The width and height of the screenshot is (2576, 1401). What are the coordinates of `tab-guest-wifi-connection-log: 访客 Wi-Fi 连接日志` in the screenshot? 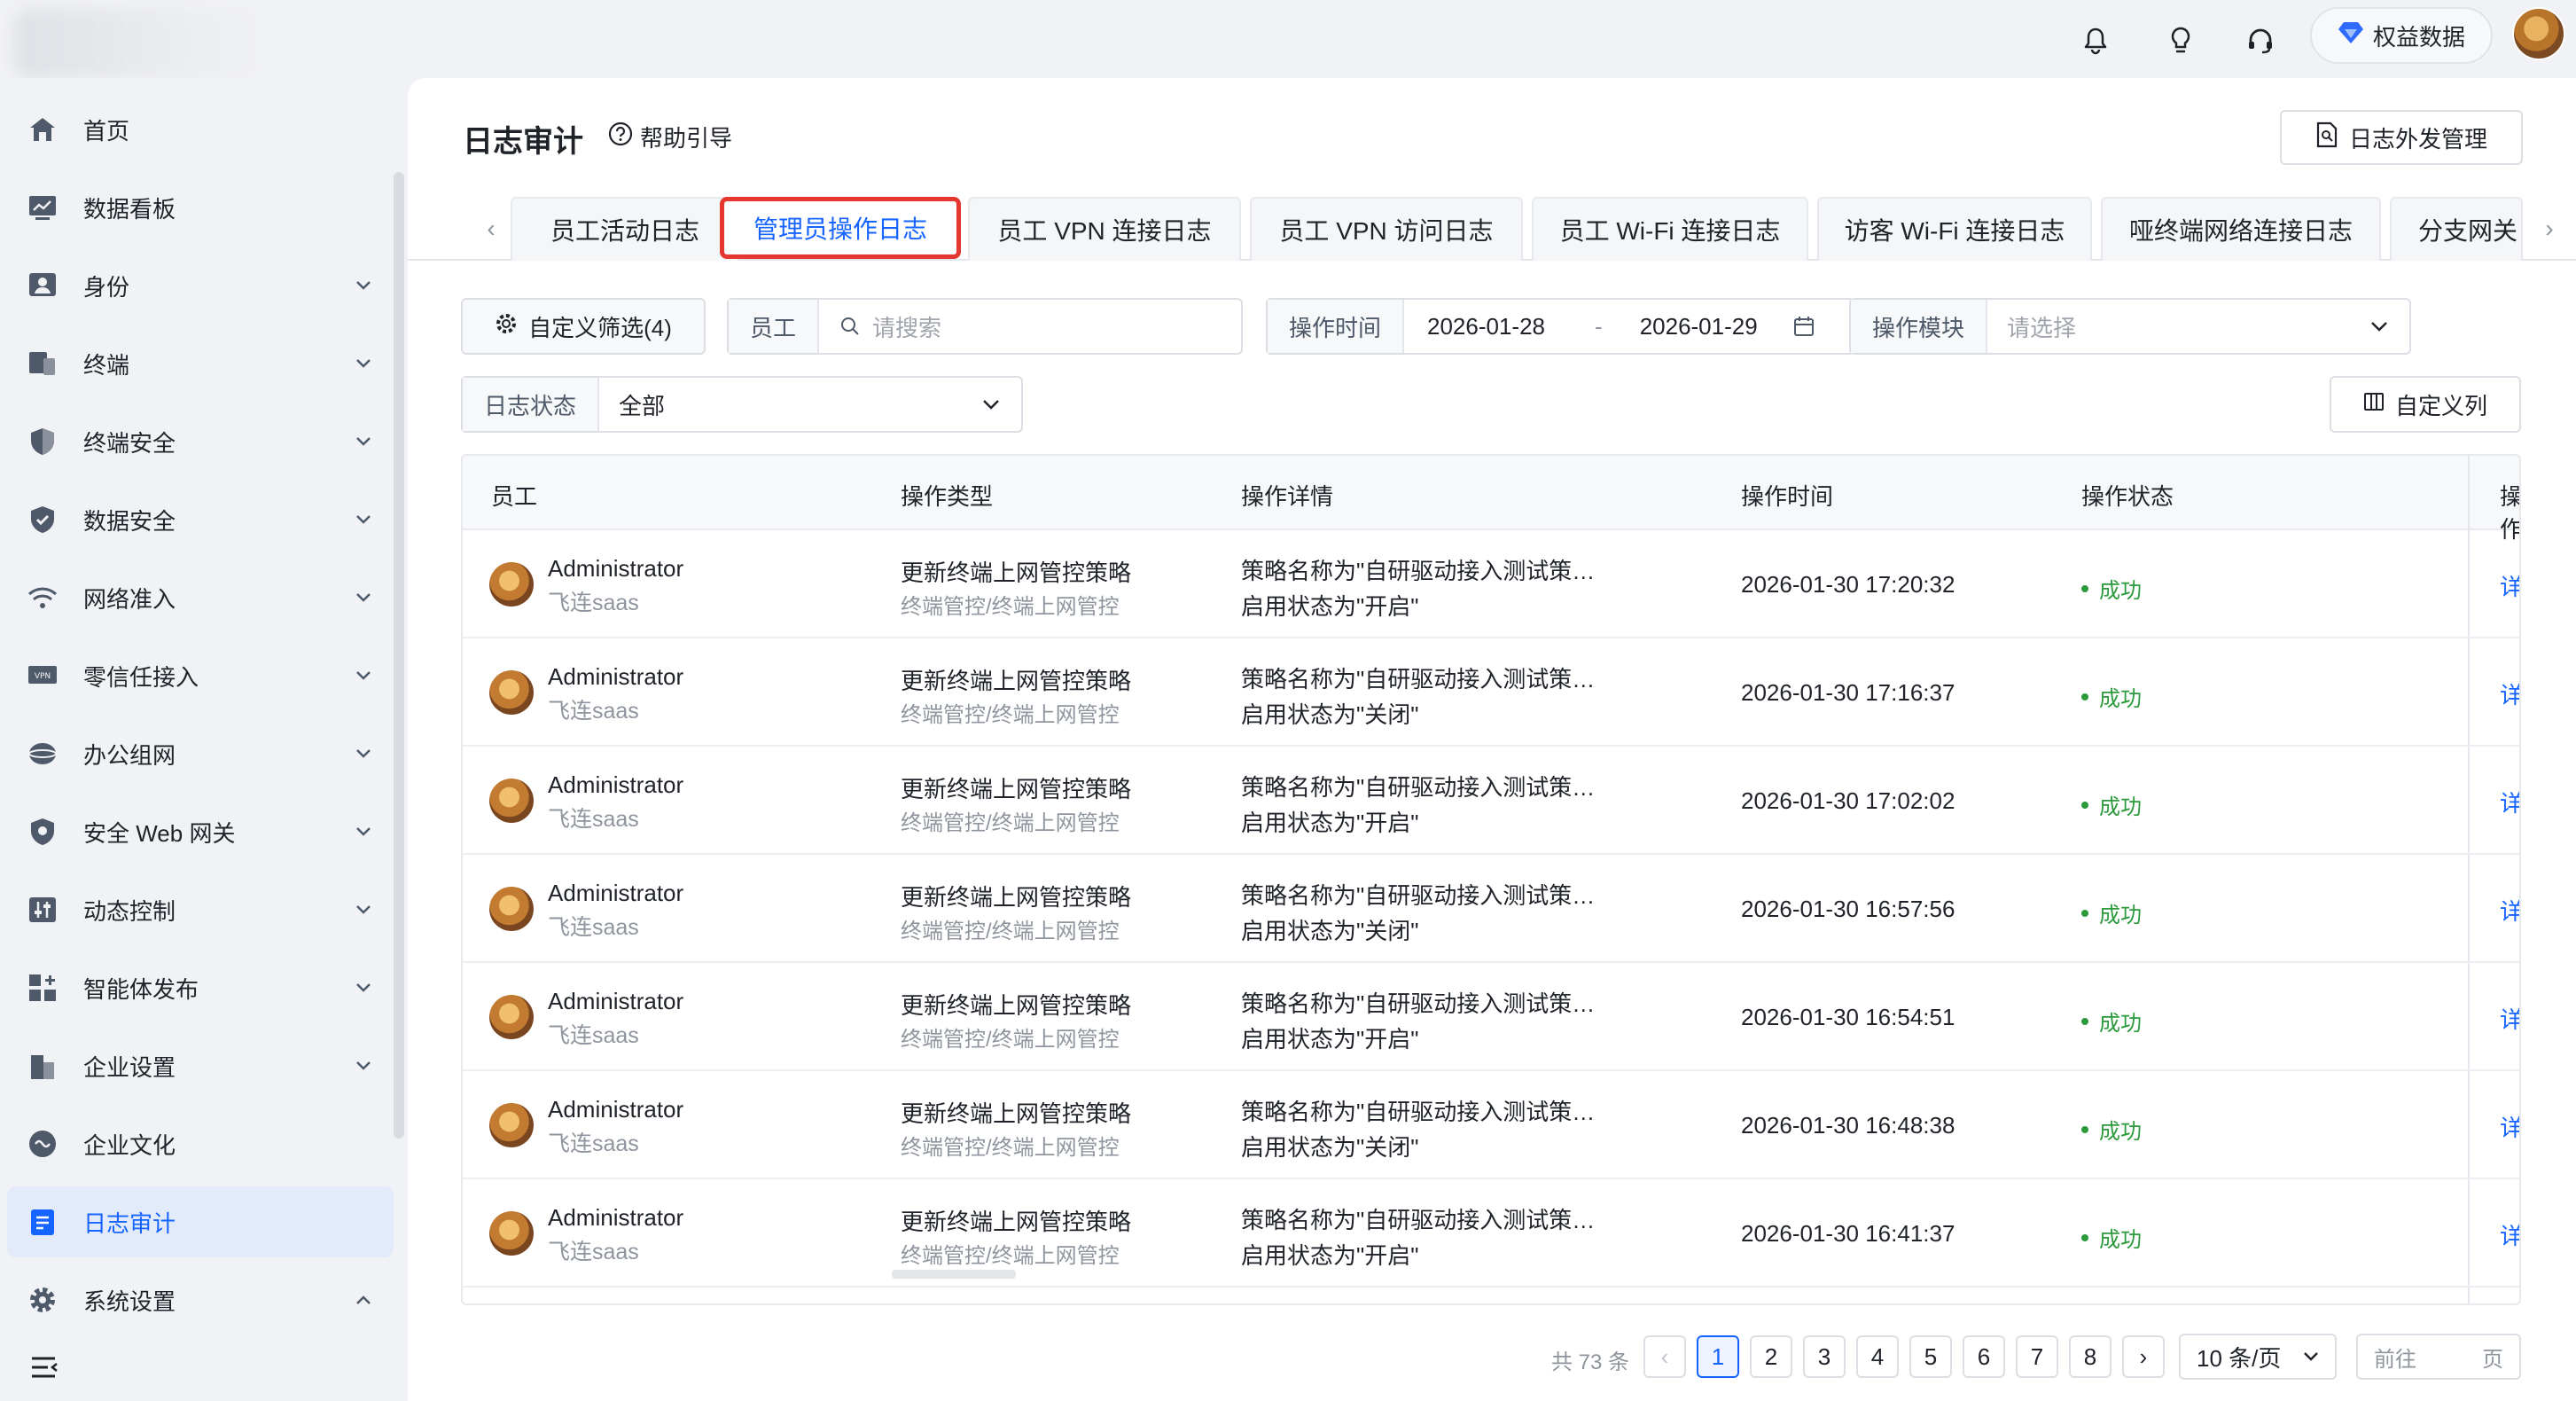 It's located at (1955, 229).